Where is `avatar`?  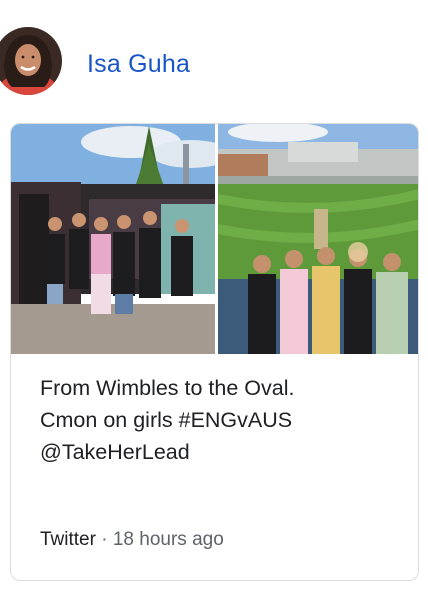
avatar is located at coordinates (31, 61).